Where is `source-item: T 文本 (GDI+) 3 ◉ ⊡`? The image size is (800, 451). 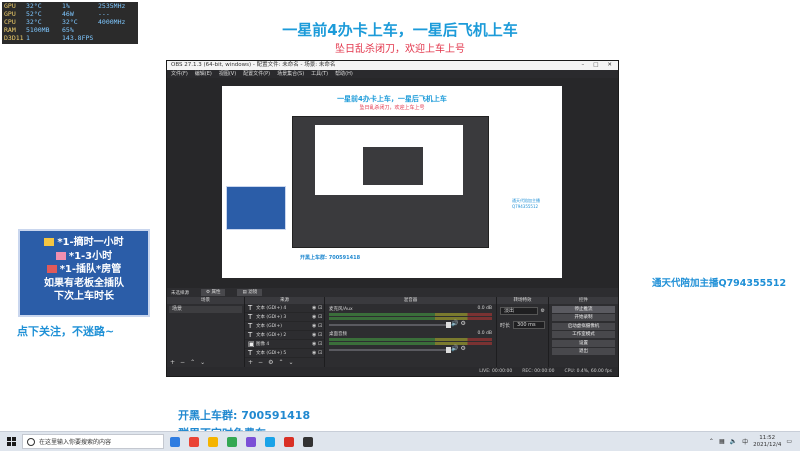
source-item: T 文本 (GDI+) 3 ◉ ⊡ is located at coordinates (284, 317).